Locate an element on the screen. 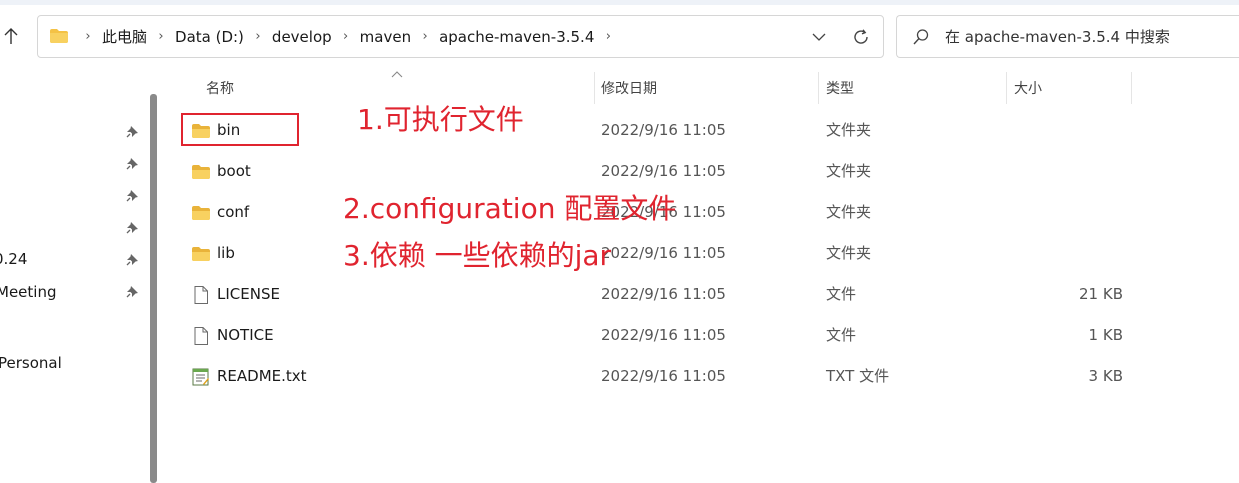 The image size is (1239, 483). column-header-type: 类型 is located at coordinates (840, 91).